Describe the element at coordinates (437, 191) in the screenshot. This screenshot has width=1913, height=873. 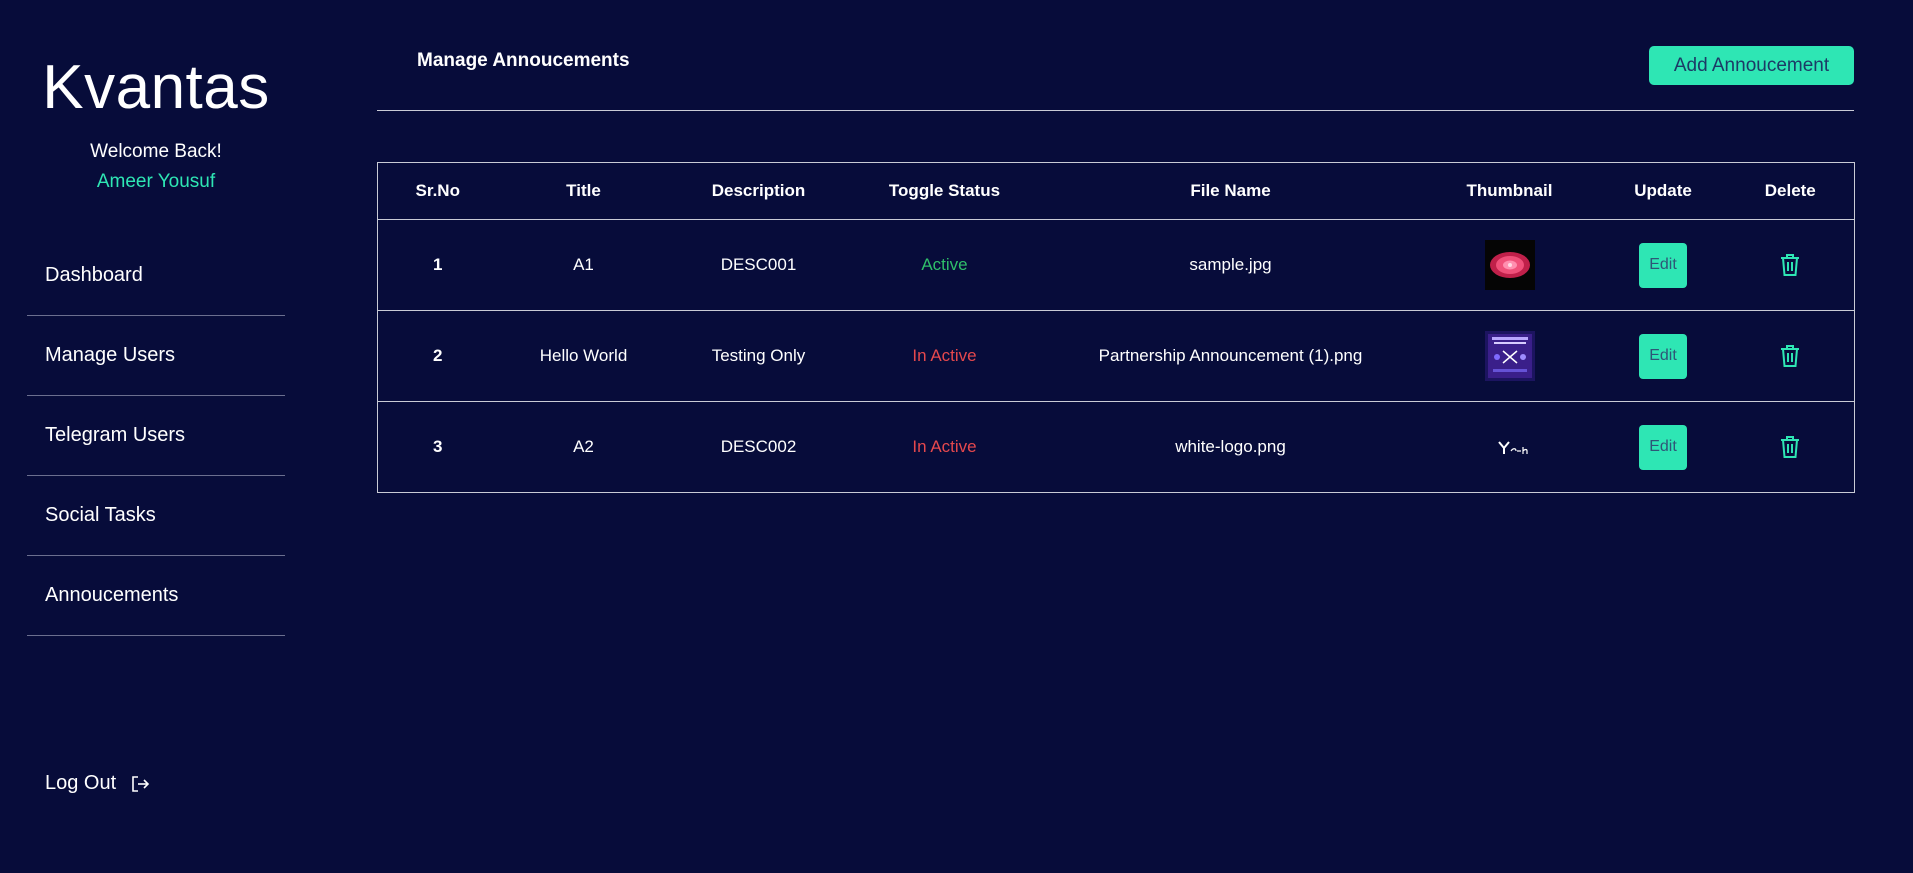
I see `column-header: Sr.No` at that location.